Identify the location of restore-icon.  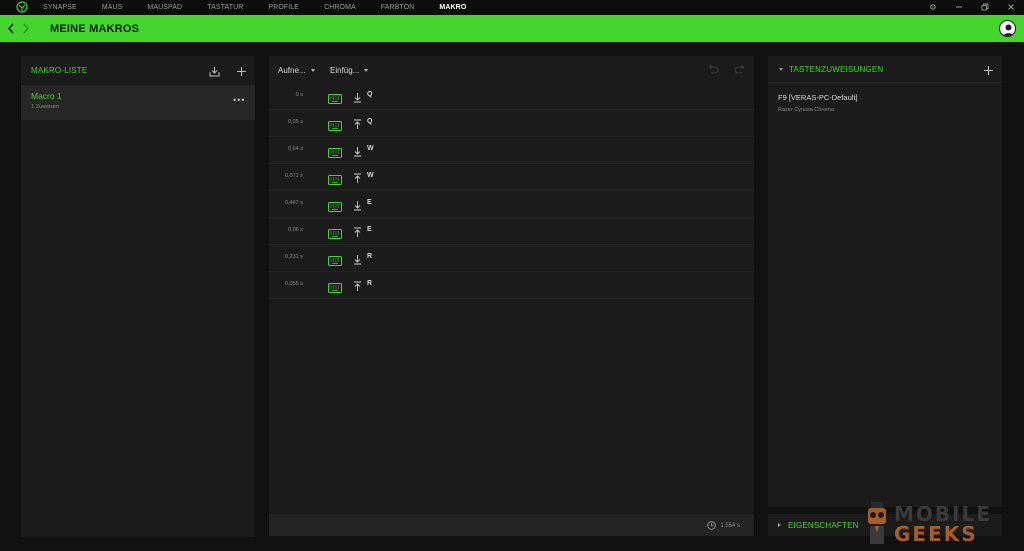
(985, 7).